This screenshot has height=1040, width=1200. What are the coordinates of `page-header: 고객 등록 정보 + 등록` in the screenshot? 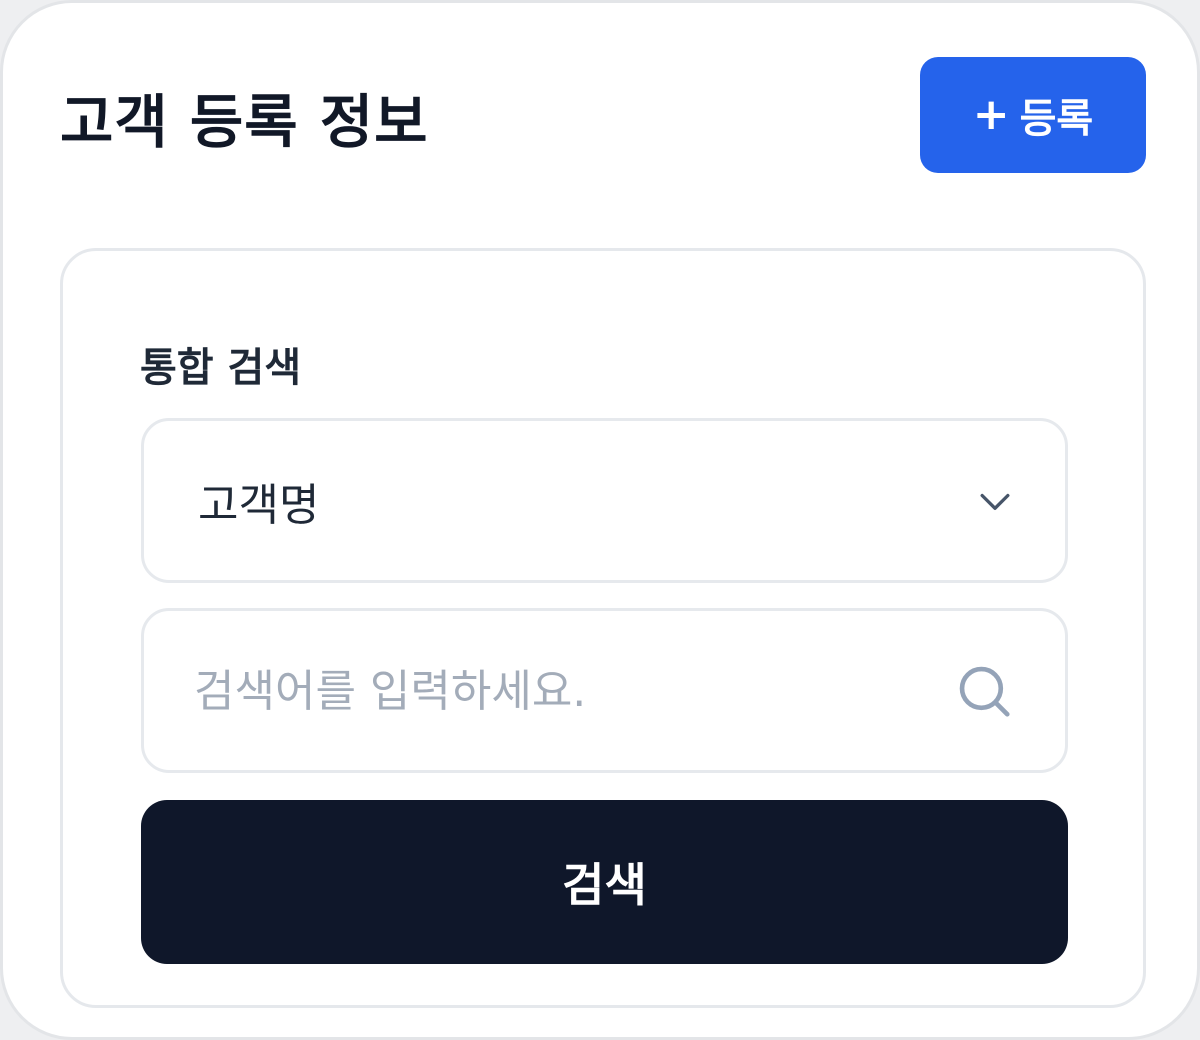 It's located at (603, 115).